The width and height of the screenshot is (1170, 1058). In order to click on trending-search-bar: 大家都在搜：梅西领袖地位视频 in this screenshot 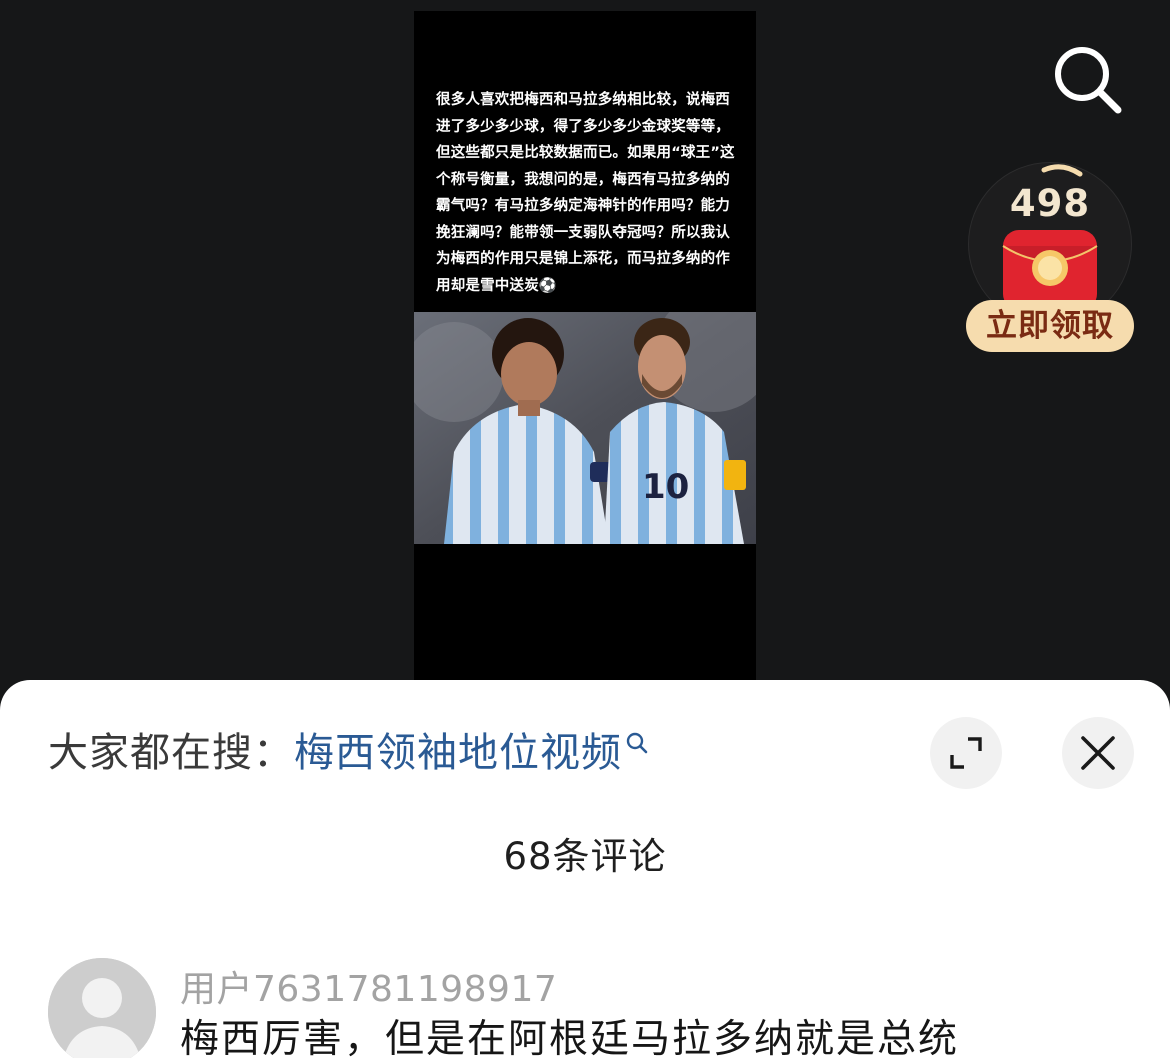, I will do `click(349, 753)`.